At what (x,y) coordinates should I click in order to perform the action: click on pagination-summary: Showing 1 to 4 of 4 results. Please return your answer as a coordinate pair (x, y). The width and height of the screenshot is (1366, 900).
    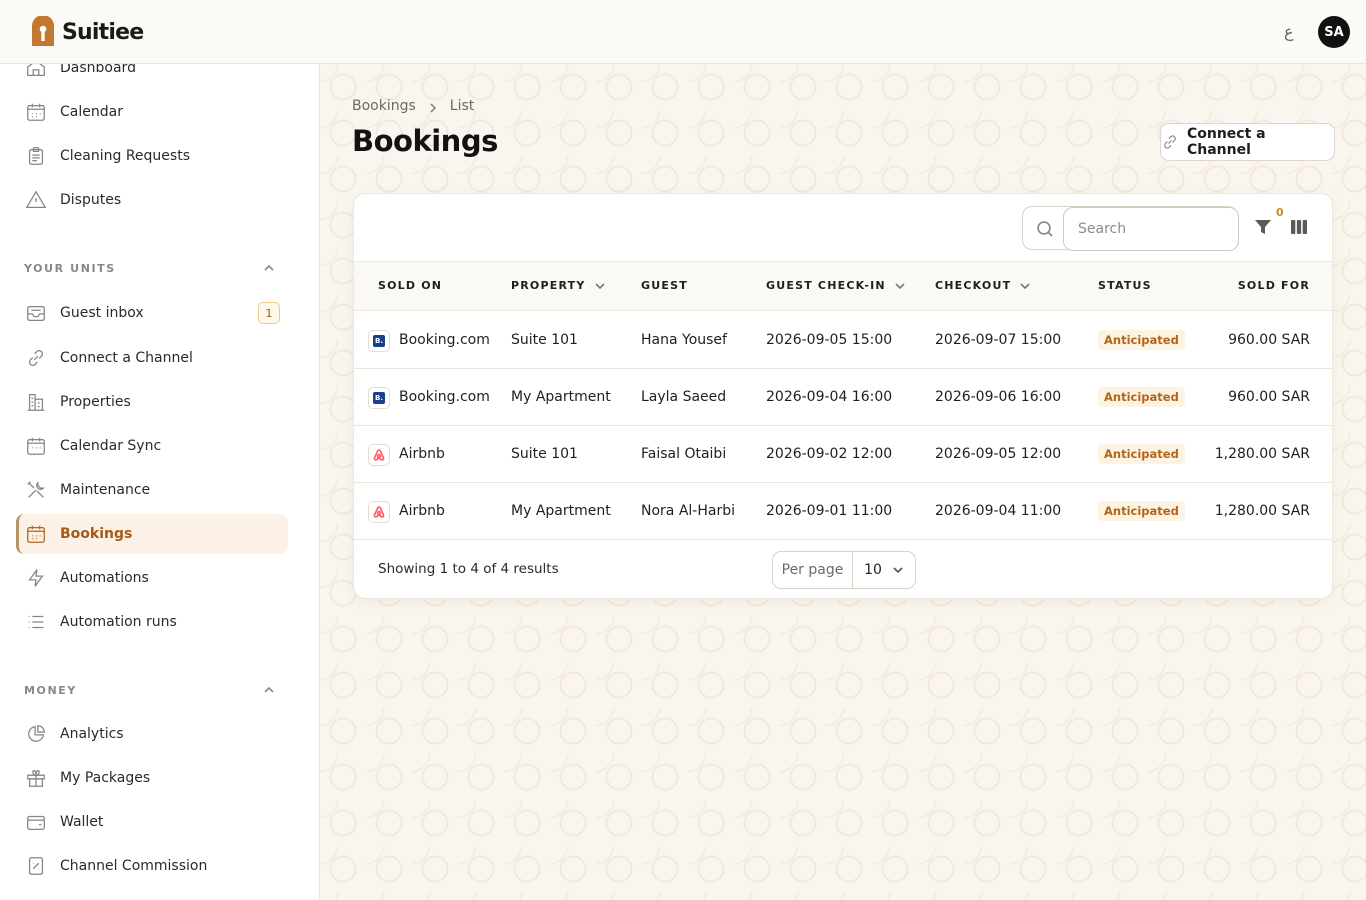
    Looking at the image, I should click on (468, 569).